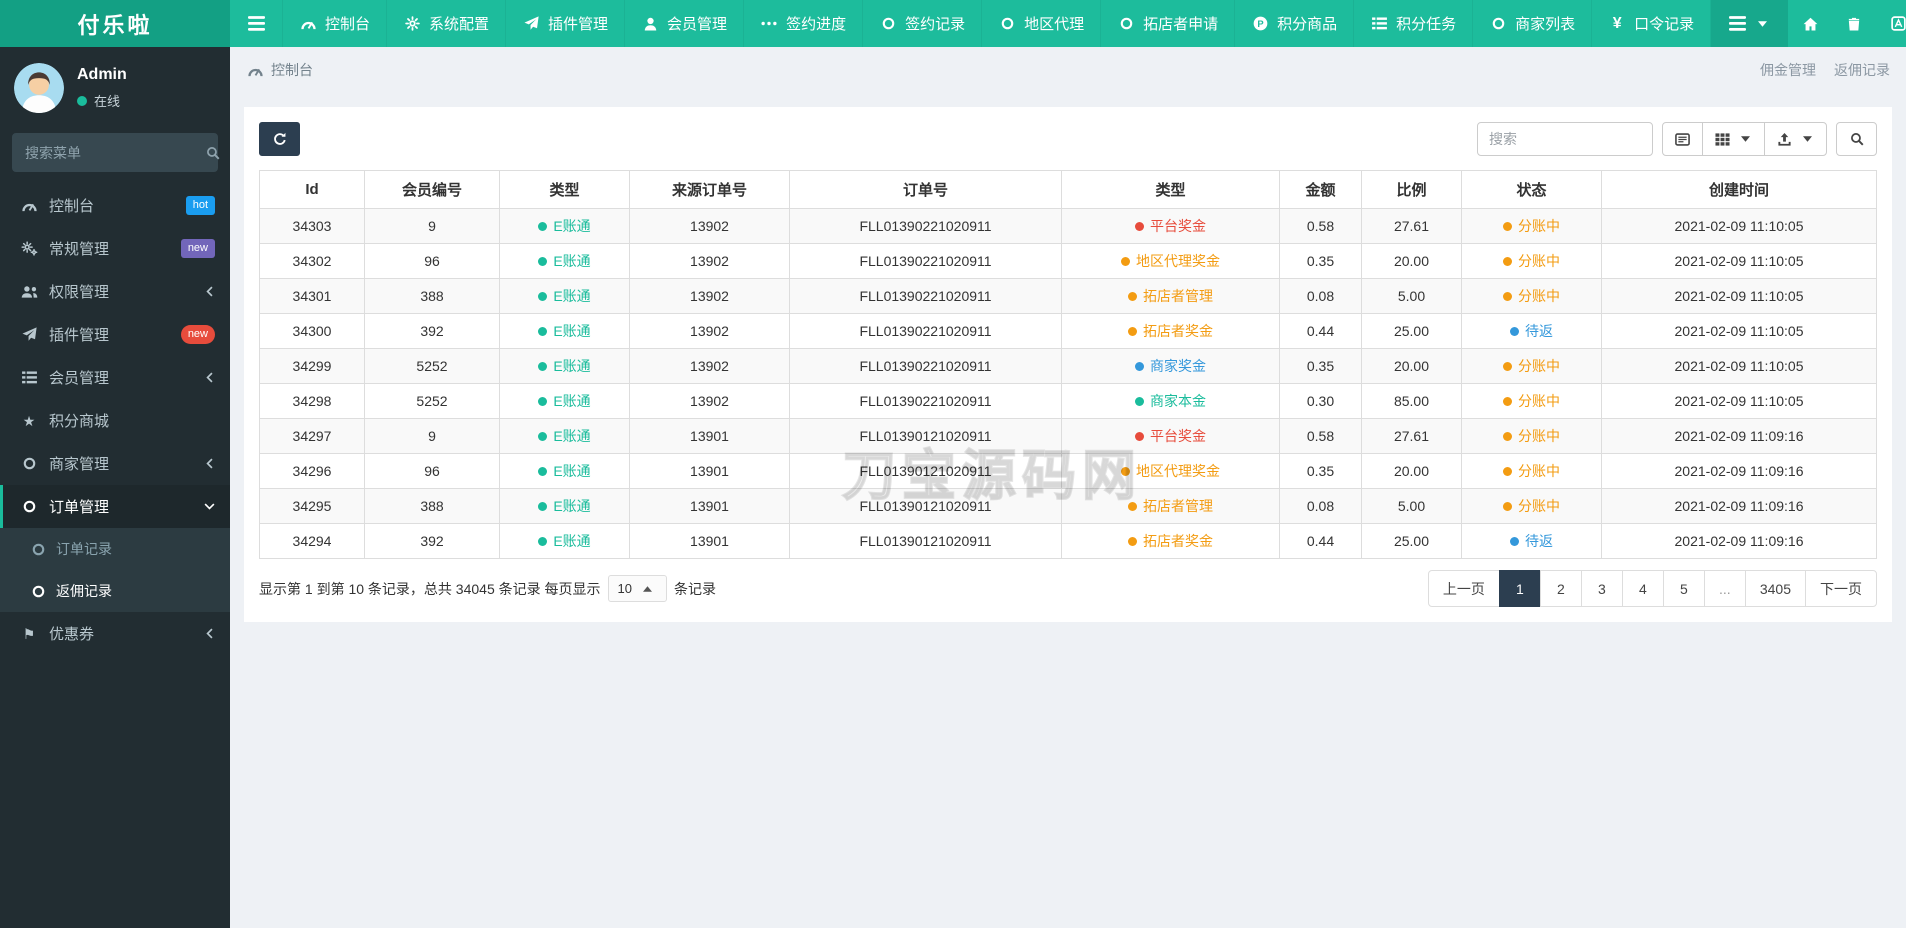  What do you see at coordinates (1560, 588) in the screenshot?
I see `page-button: 2` at bounding box center [1560, 588].